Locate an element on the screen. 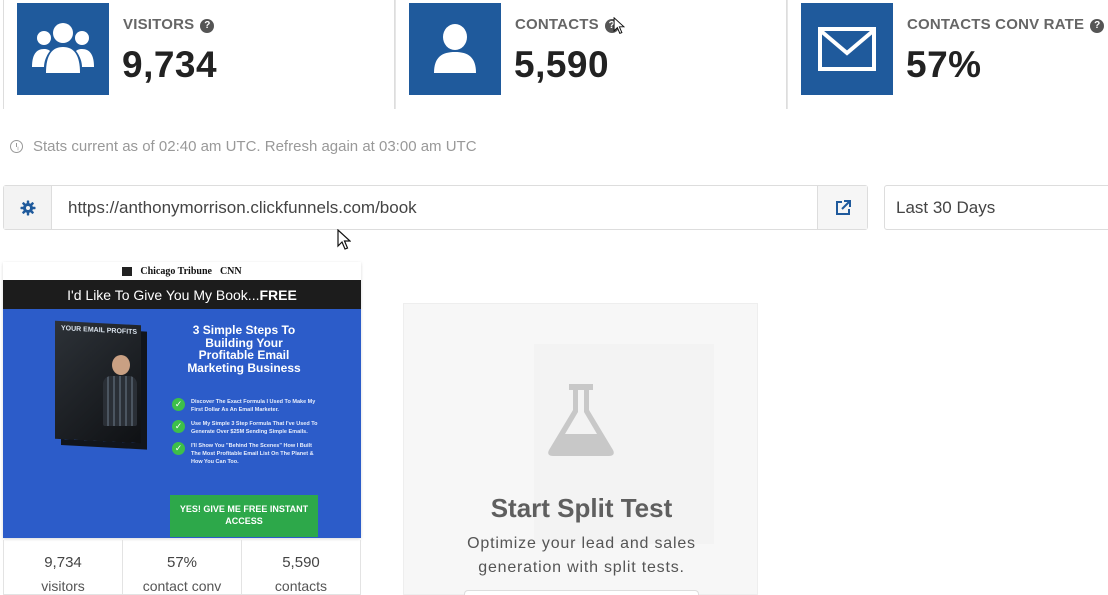 The height and width of the screenshot is (595, 1108). external-link-icon is located at coordinates (843, 207).